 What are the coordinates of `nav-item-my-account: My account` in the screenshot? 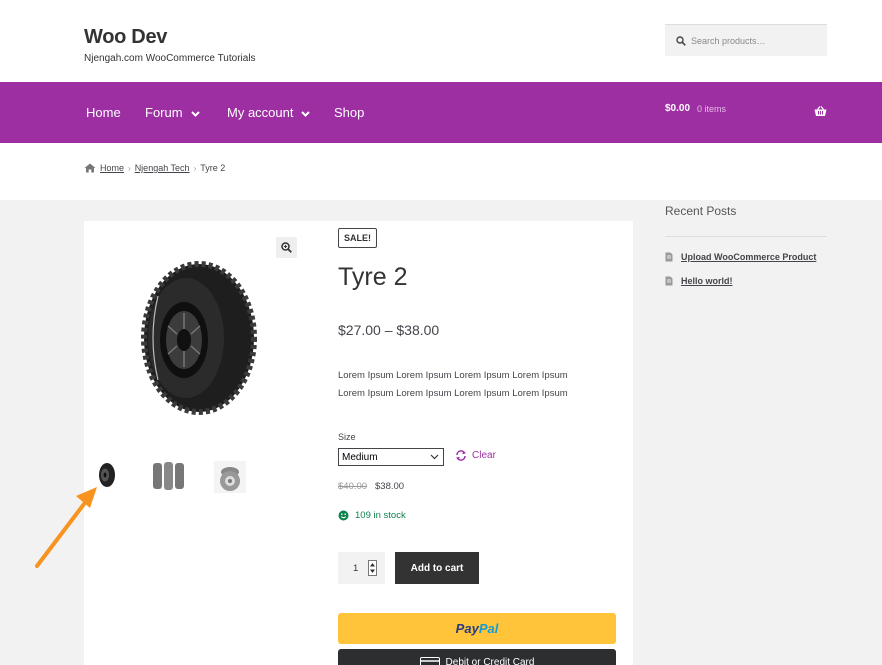 It's located at (269, 112).